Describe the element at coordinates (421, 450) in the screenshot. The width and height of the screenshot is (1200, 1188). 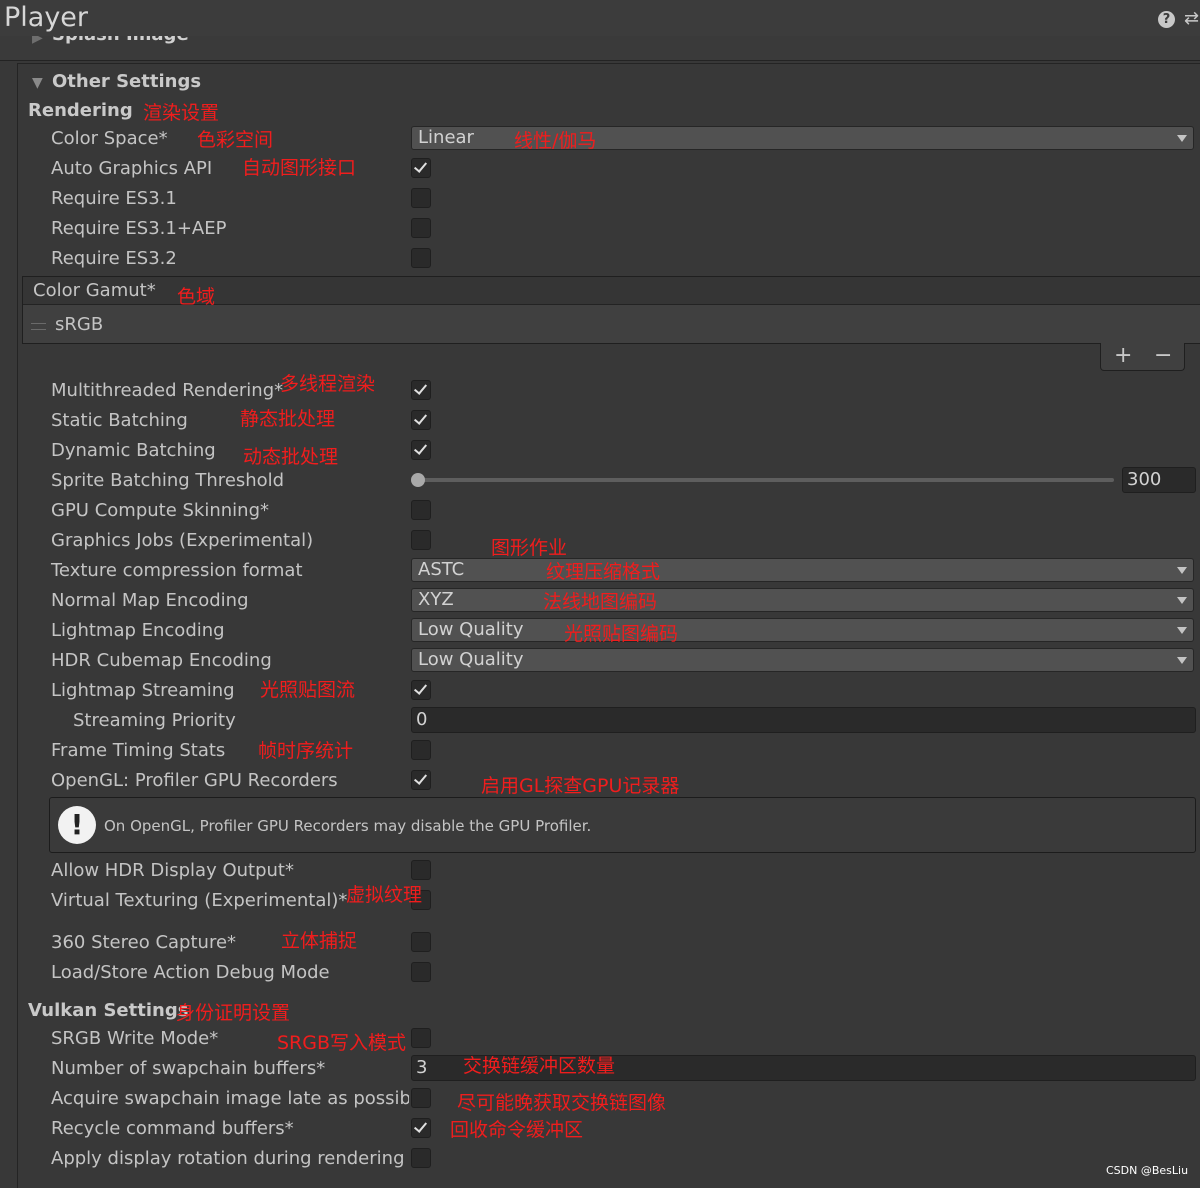
I see `dynamic-batching-checkbox` at that location.